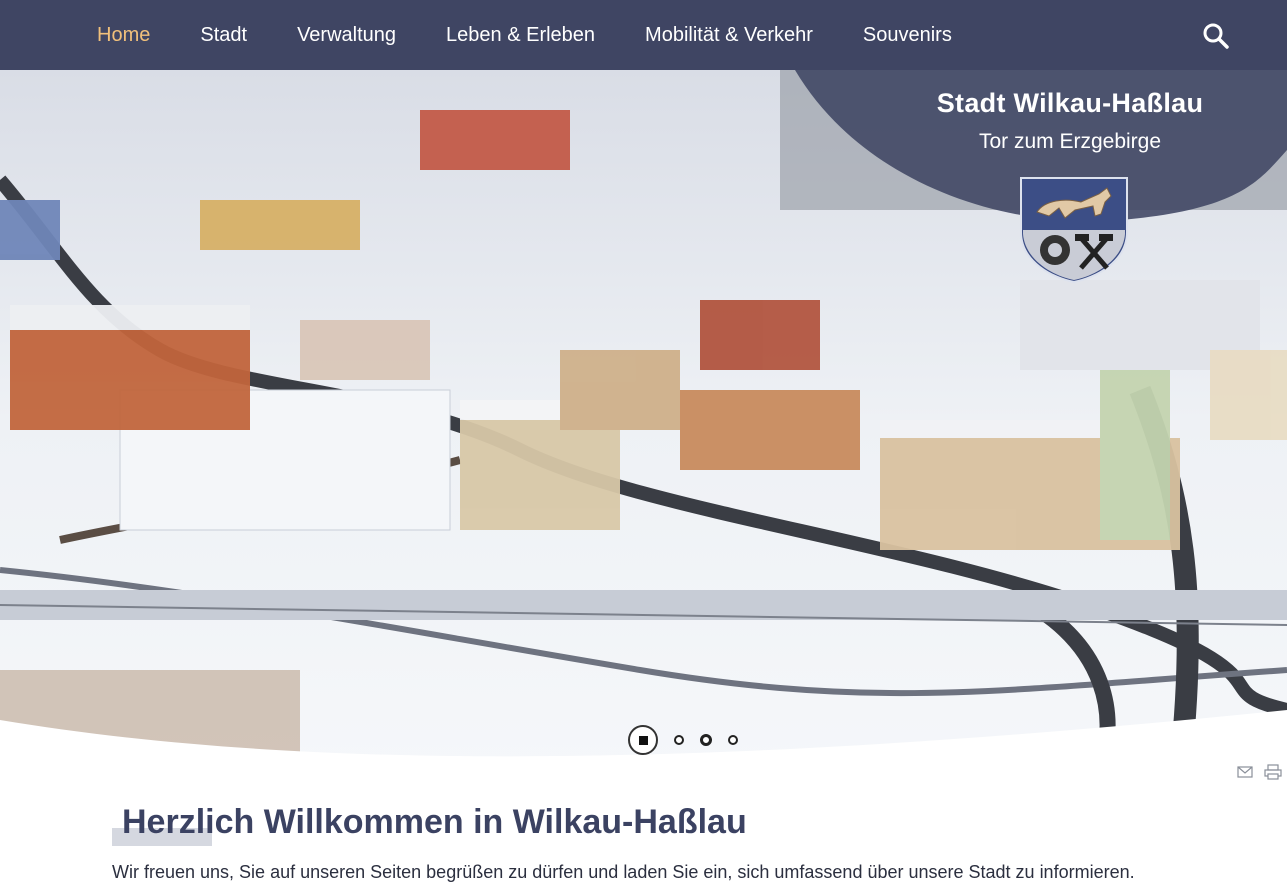 Image resolution: width=1287 pixels, height=892 pixels. I want to click on slider-stop-button, so click(643, 740).